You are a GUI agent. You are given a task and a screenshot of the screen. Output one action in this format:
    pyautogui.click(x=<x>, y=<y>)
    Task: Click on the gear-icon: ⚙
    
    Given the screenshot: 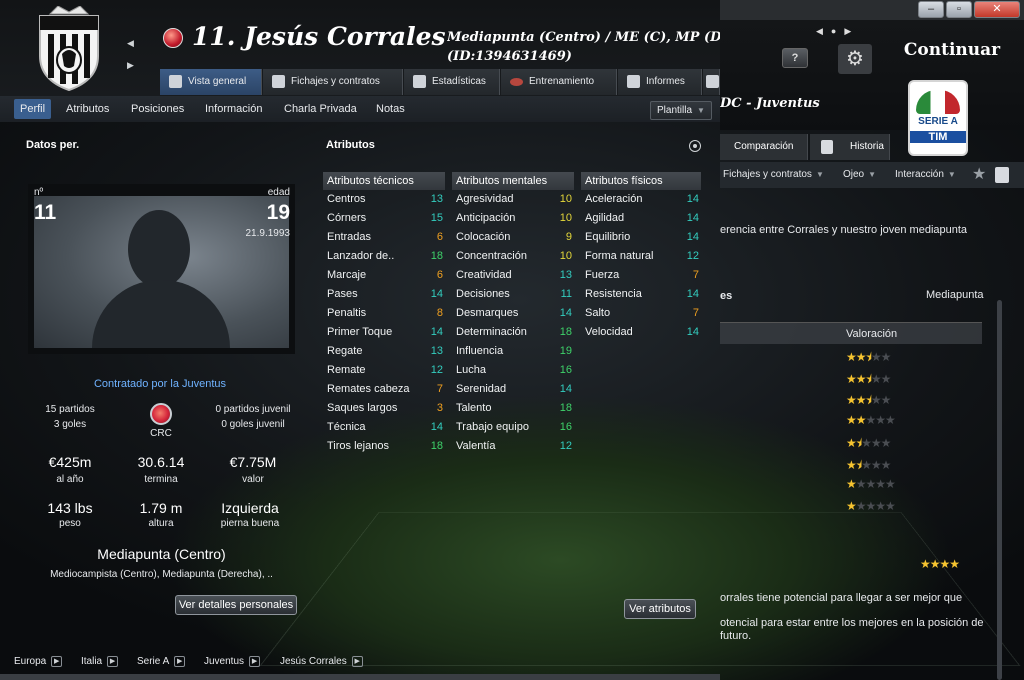 What is the action you would take?
    pyautogui.click(x=855, y=59)
    